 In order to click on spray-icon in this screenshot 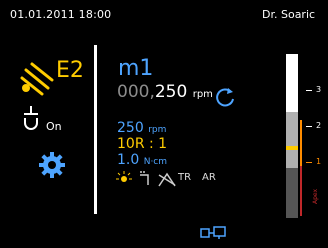, I will do `click(145, 179)`.